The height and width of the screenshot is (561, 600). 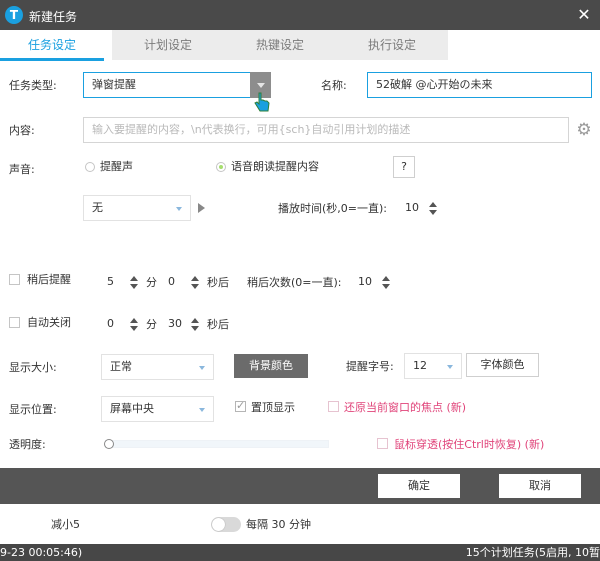 I want to click on sound-tts-radio, so click(x=221, y=167).